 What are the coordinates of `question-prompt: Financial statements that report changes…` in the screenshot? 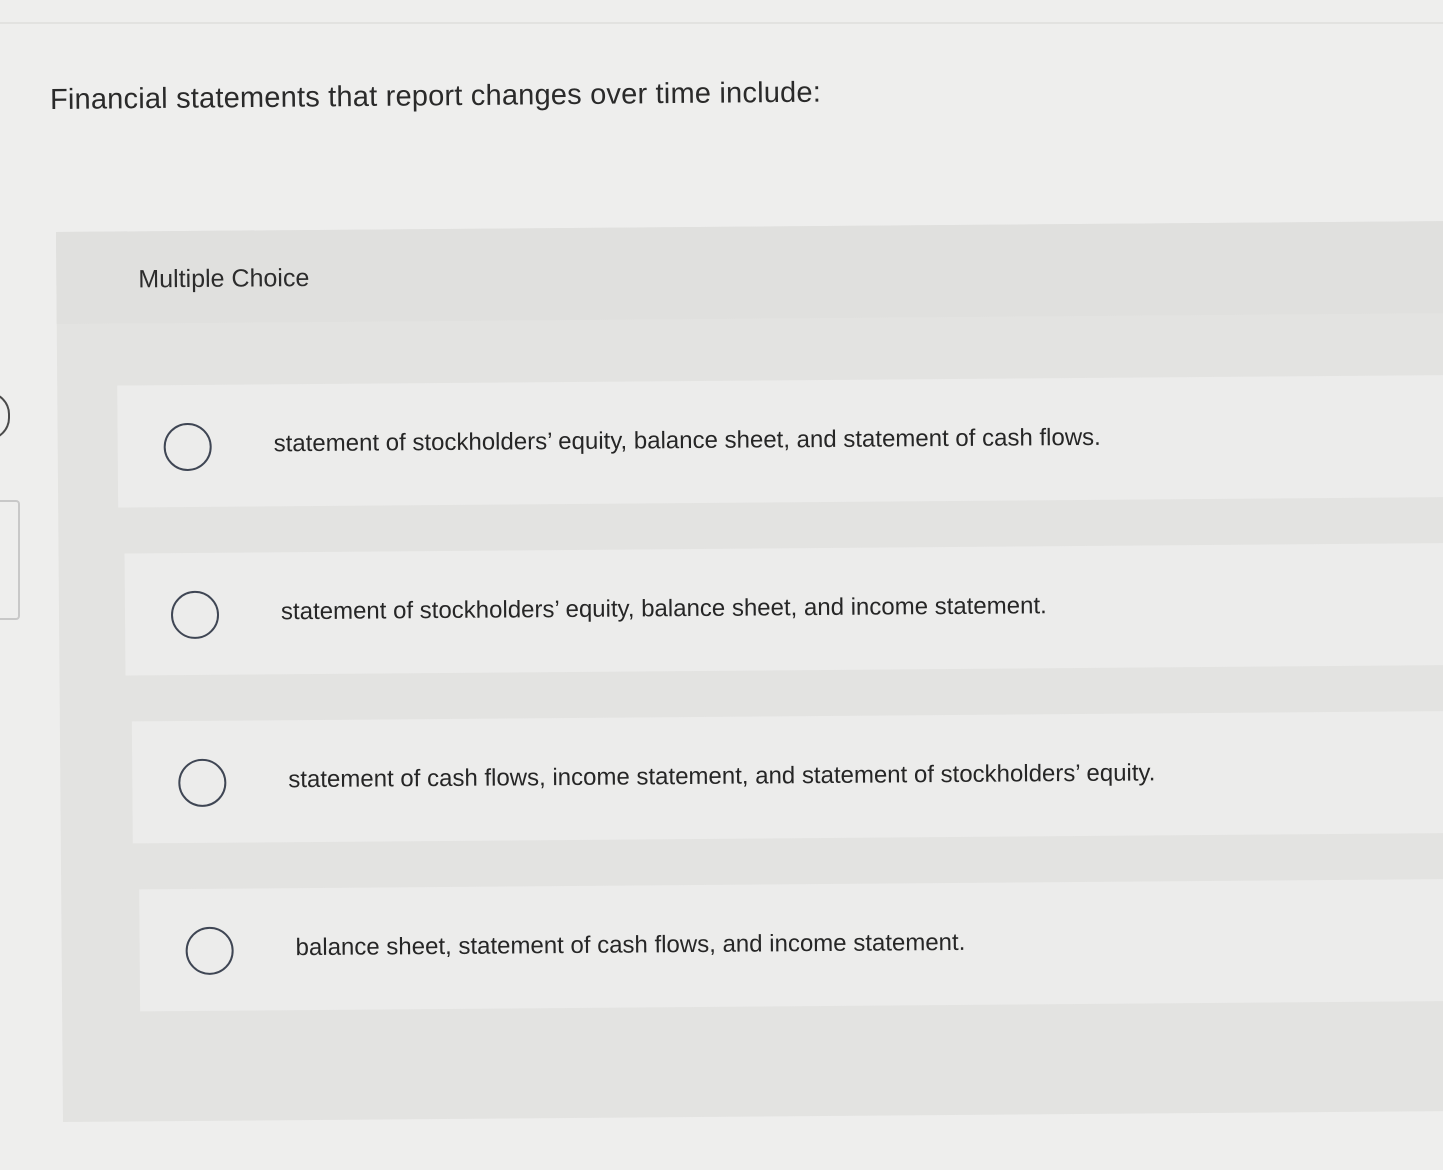 It's located at (435, 96).